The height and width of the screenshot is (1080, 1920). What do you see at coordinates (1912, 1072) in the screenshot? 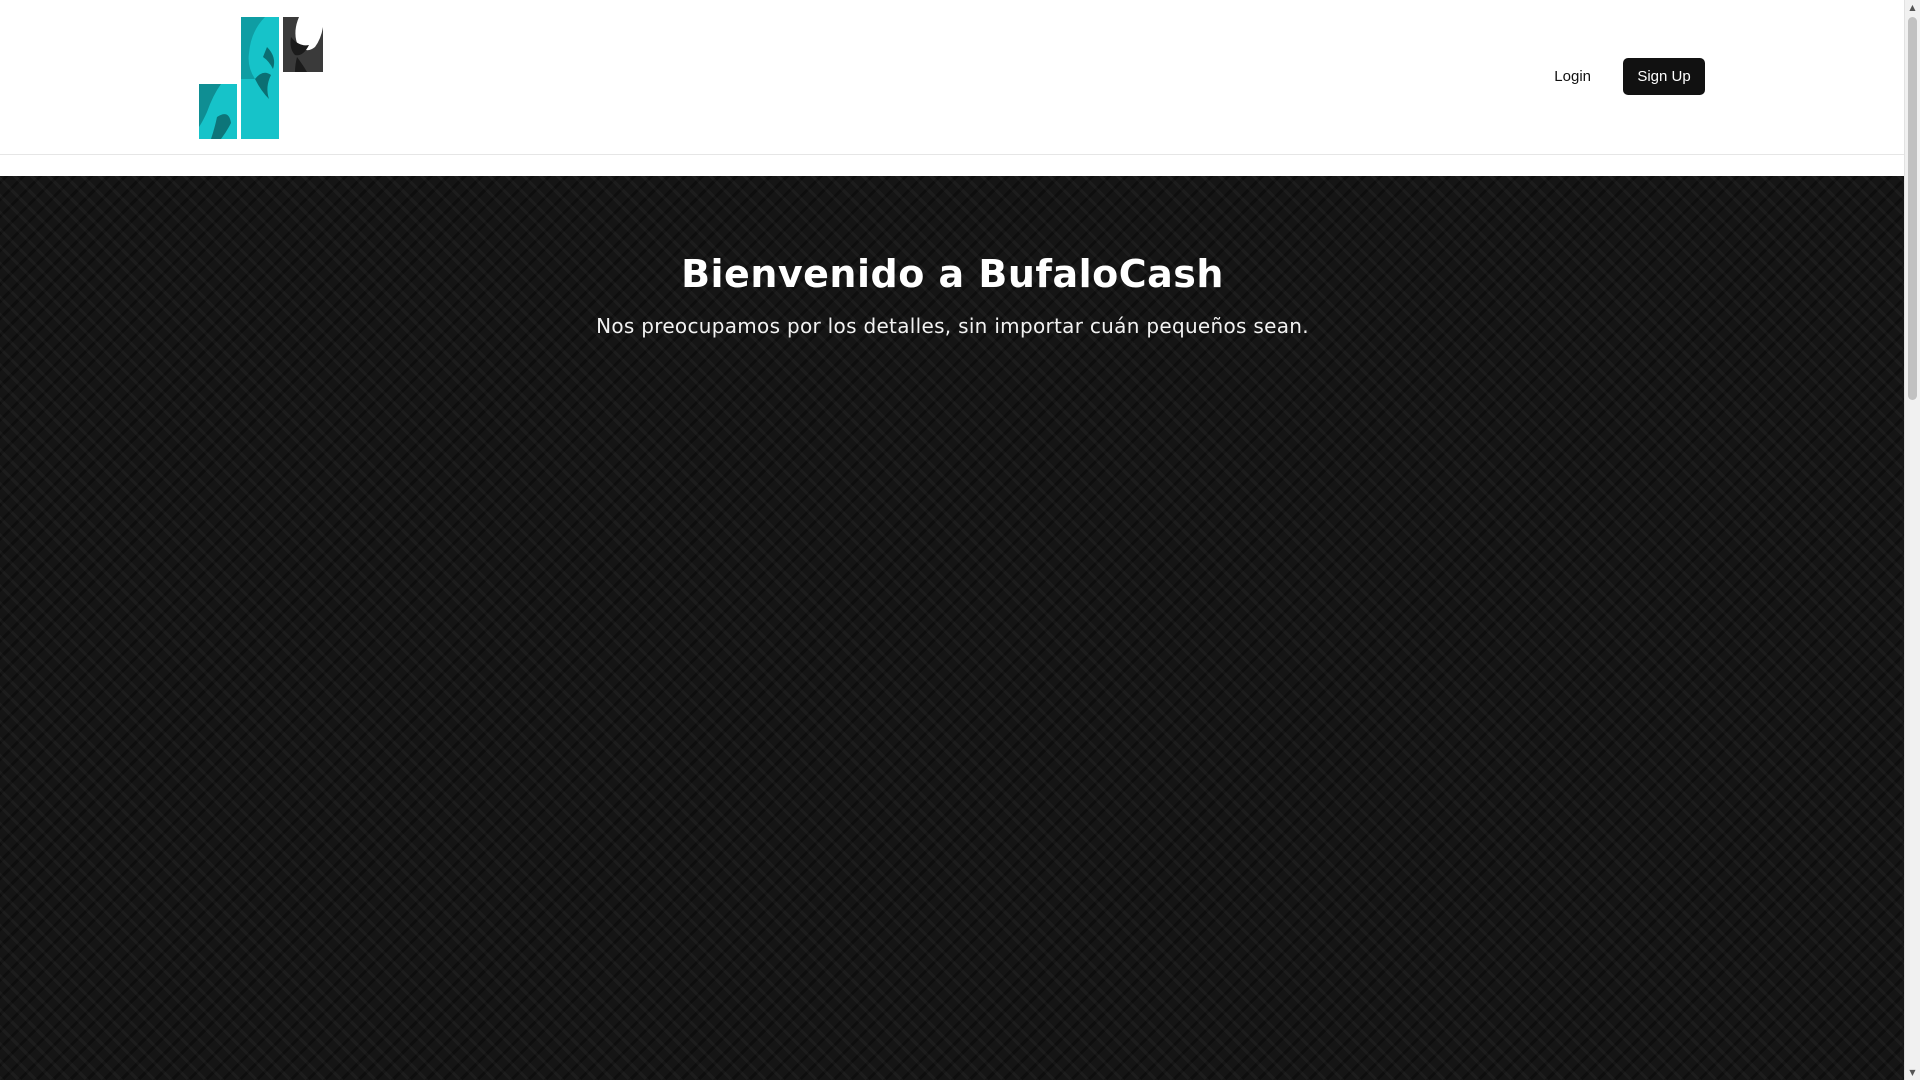
I see `scroll-down-arrow-icon: ▼` at bounding box center [1912, 1072].